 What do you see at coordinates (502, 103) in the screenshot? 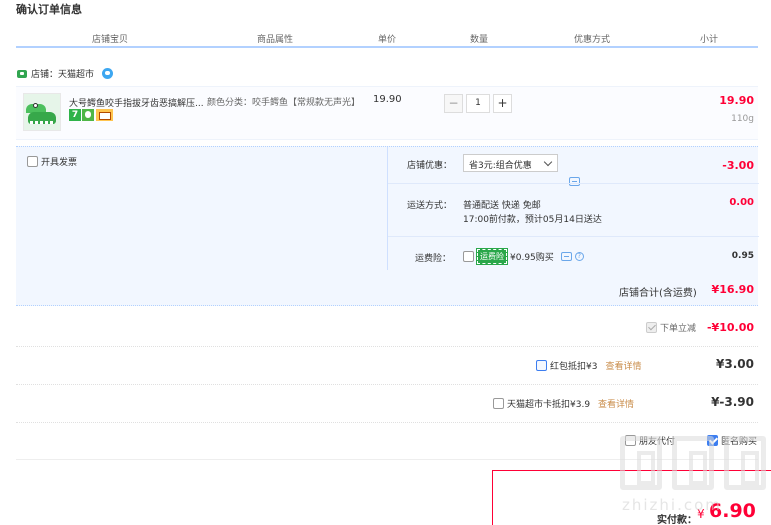
I see `quantity-plus-button: +` at bounding box center [502, 103].